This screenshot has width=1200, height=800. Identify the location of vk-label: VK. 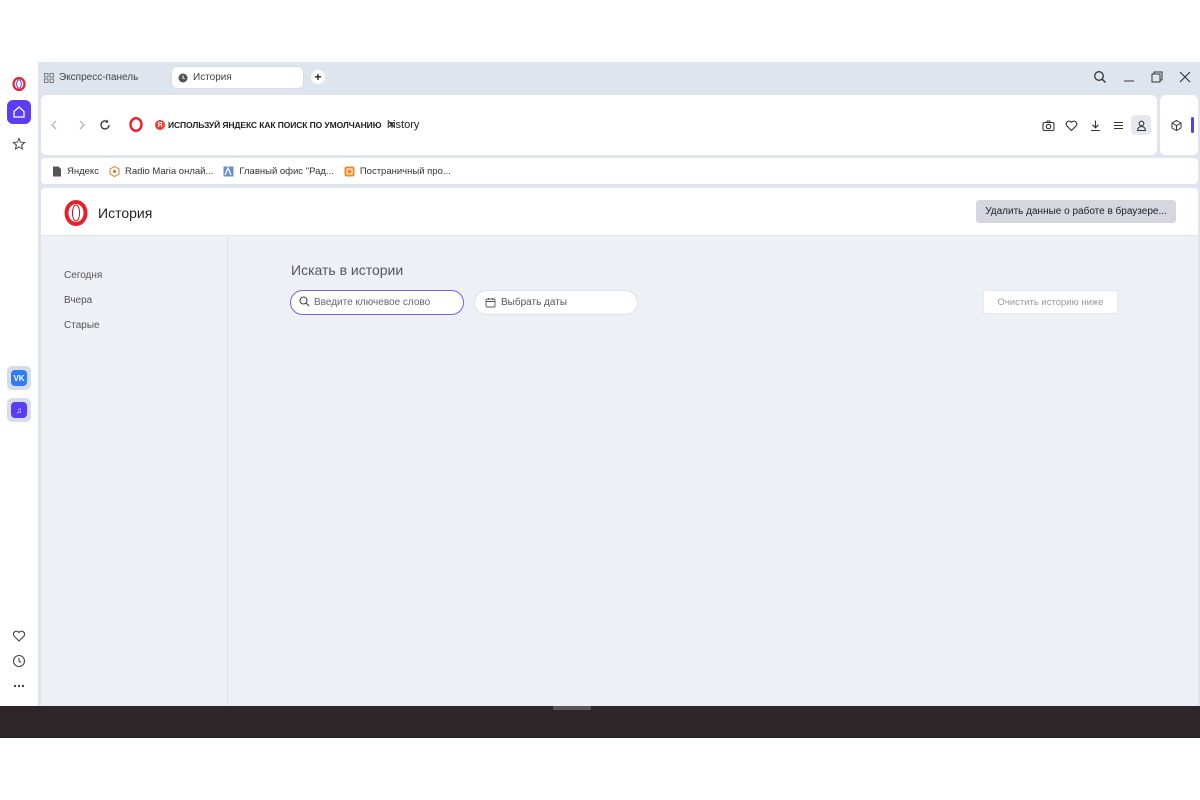
(19, 378).